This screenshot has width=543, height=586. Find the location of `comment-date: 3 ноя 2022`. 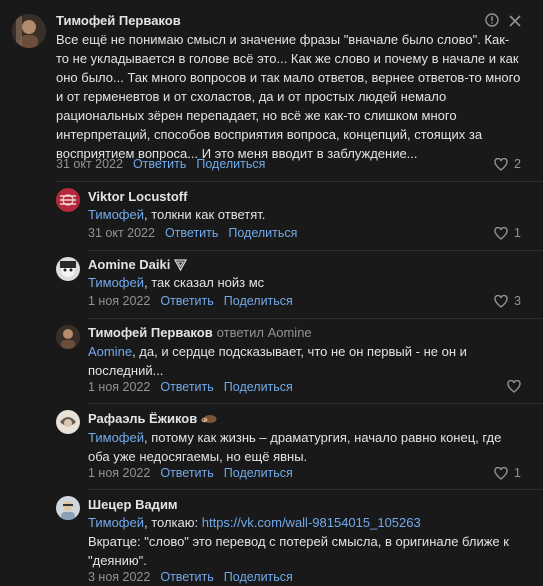

comment-date: 3 ноя 2022 is located at coordinates (119, 577).